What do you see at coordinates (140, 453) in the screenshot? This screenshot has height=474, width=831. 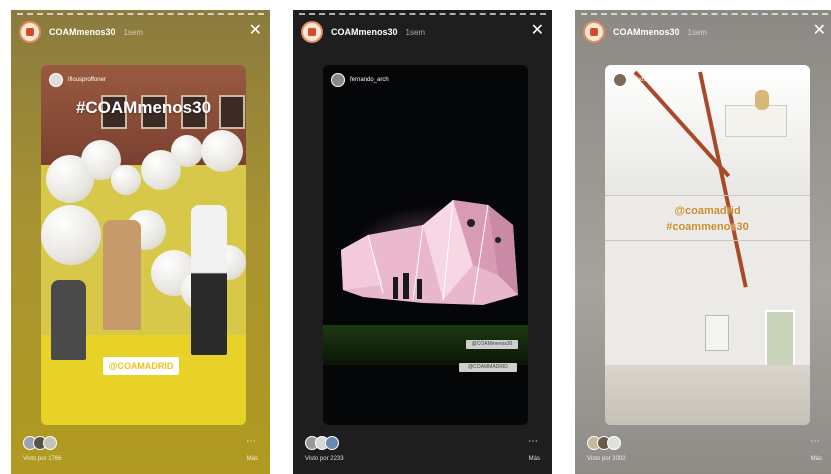 I see `story-footer: Visto por 1766 ⋯ Más` at bounding box center [140, 453].